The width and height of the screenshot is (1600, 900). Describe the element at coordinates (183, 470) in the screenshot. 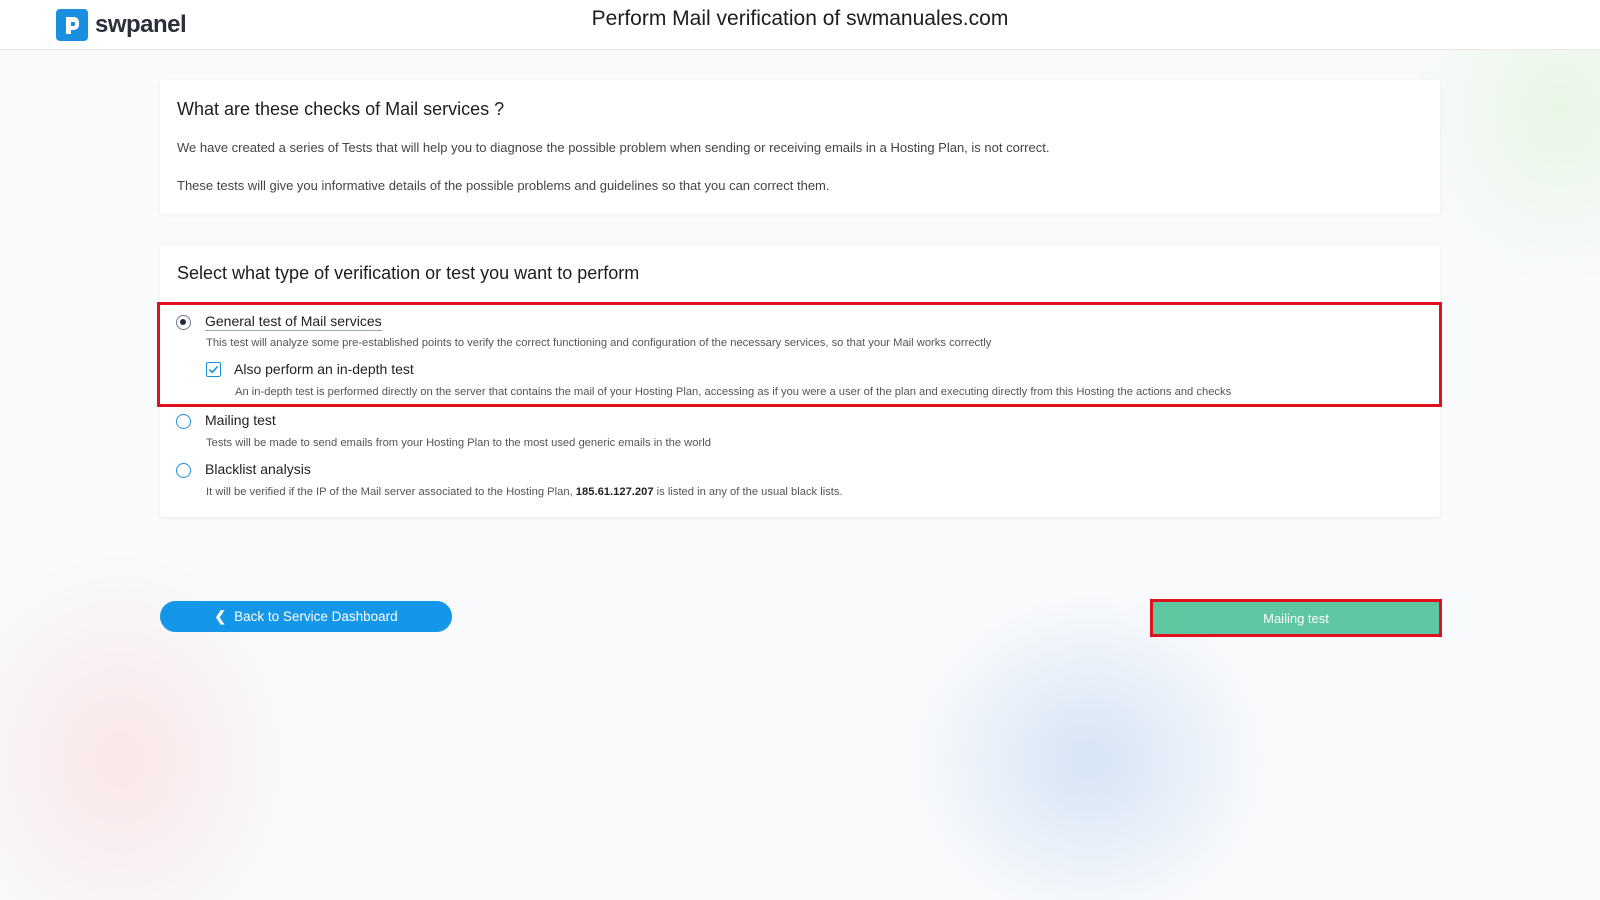

I see `radio-blacklist-analysis` at that location.